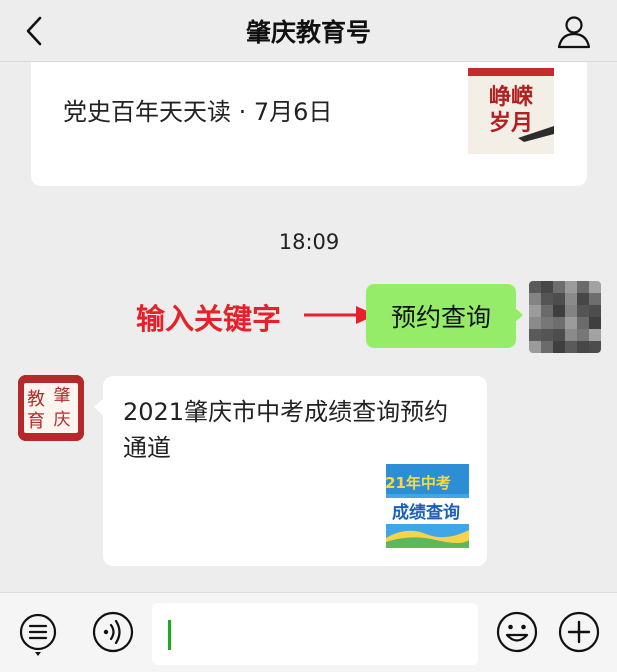  Describe the element at coordinates (169, 635) in the screenshot. I see `text-caret` at that location.